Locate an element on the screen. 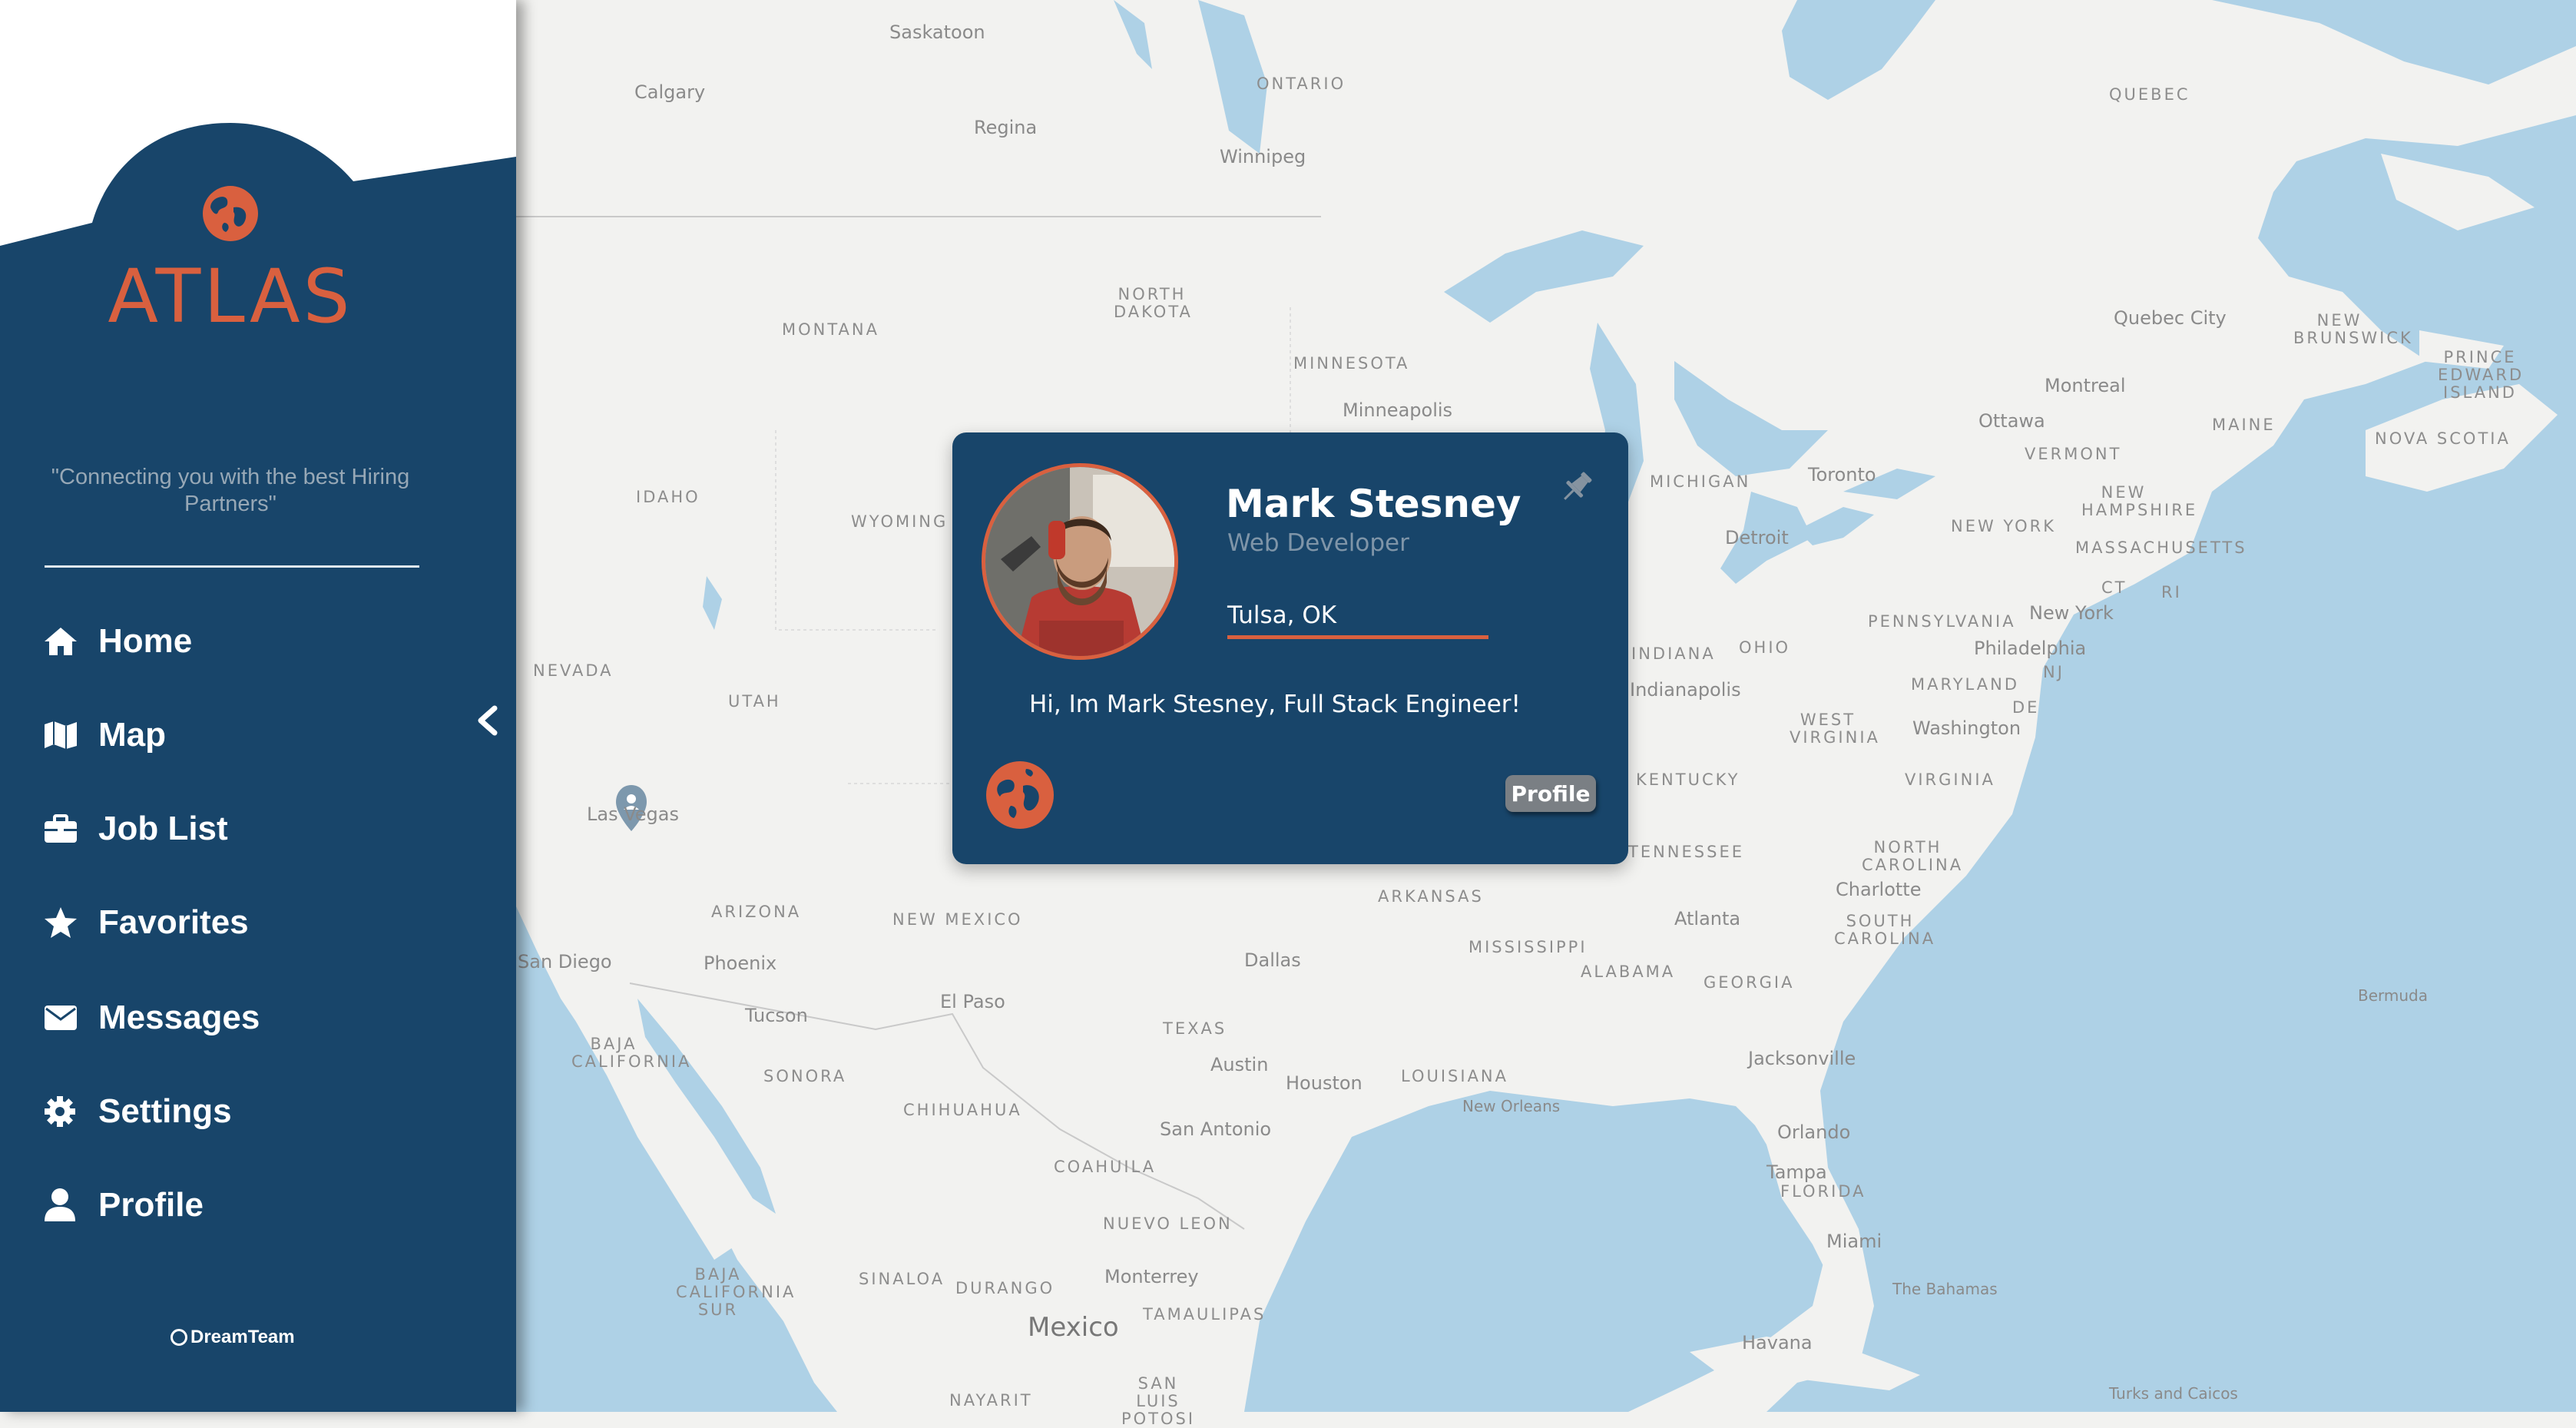  nav-item-home: Home is located at coordinates (243, 641).